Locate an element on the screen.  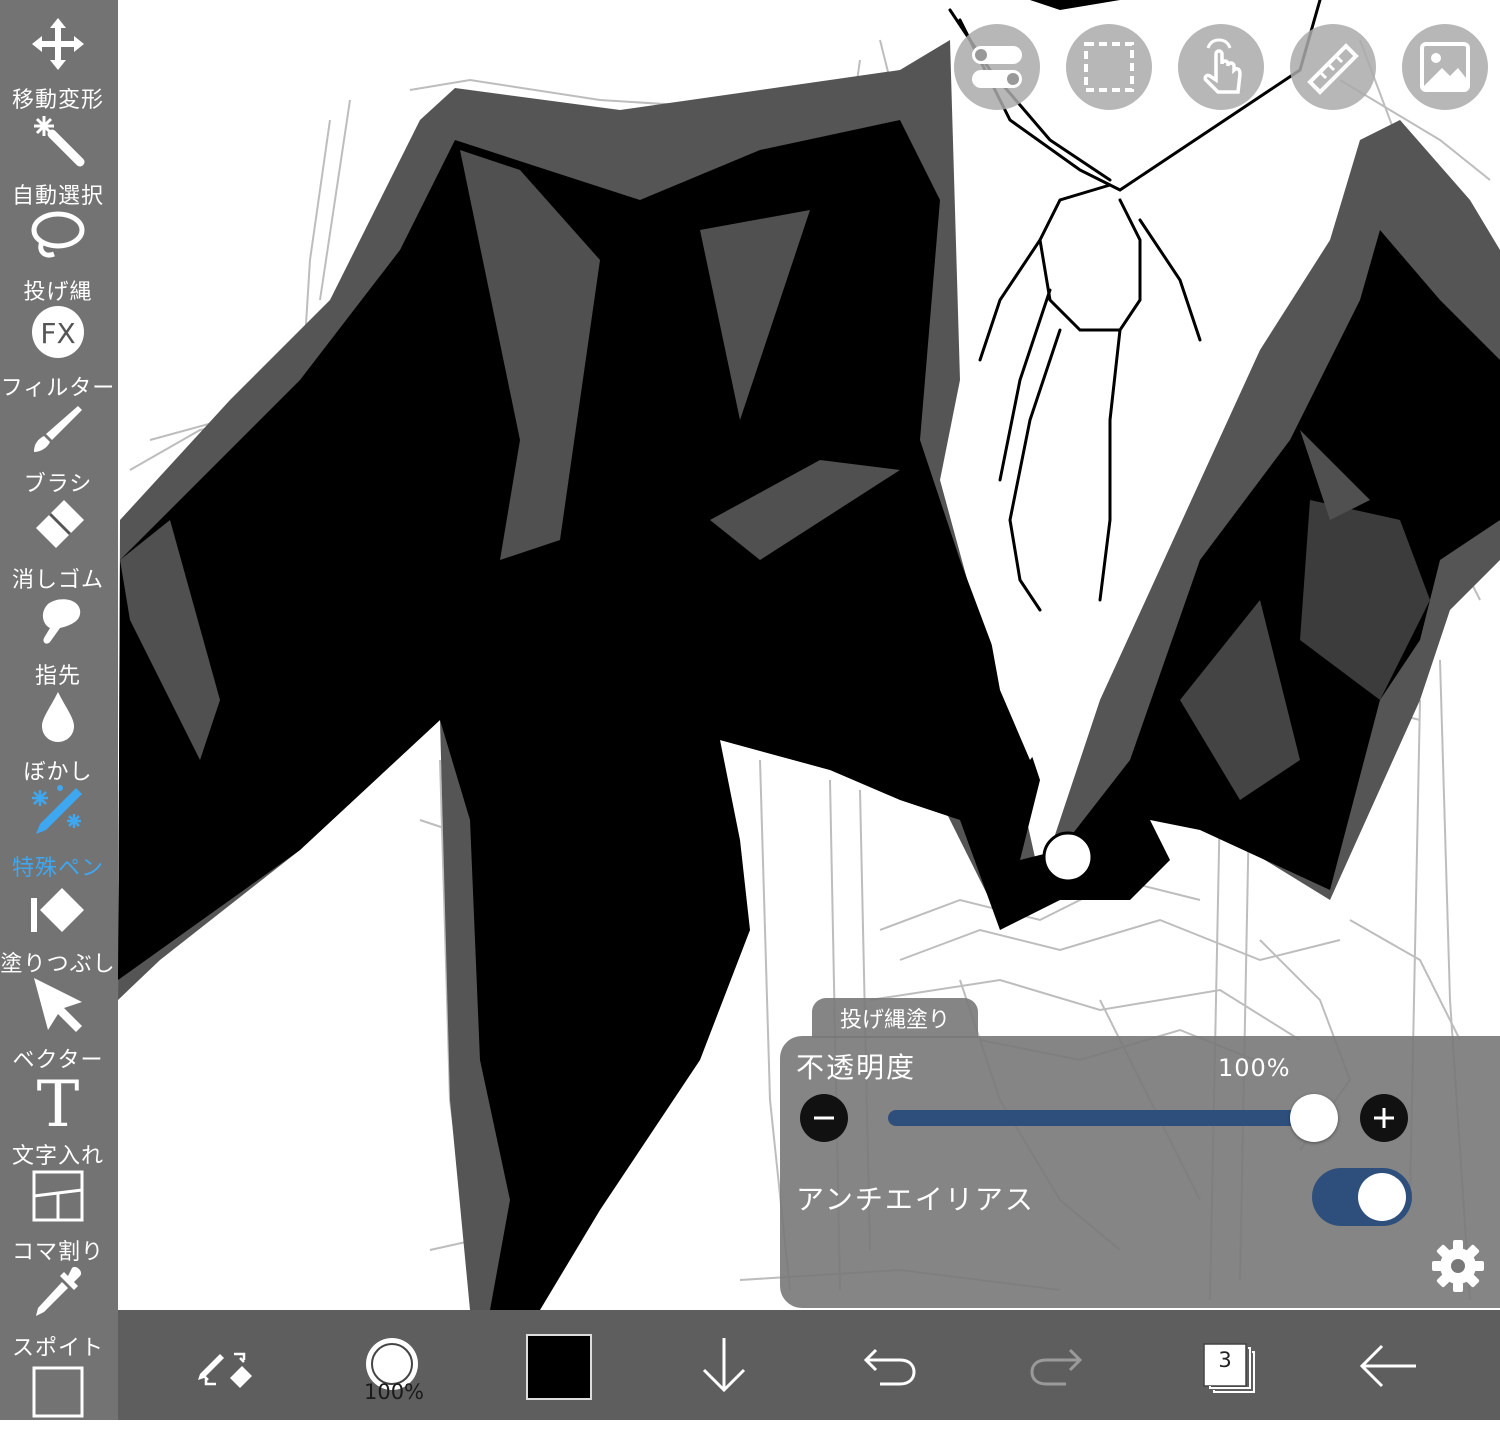
lasso-icon is located at coordinates (58, 234).